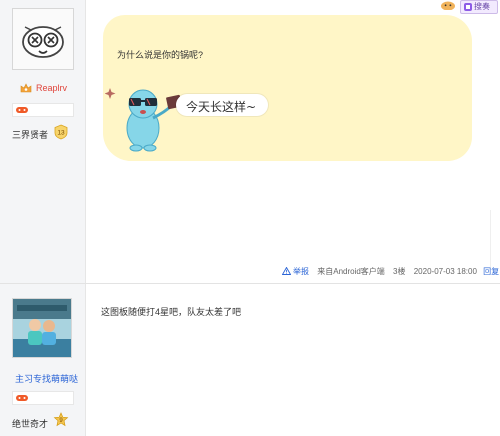  I want to click on level-badge-icon: 13, so click(61, 132).